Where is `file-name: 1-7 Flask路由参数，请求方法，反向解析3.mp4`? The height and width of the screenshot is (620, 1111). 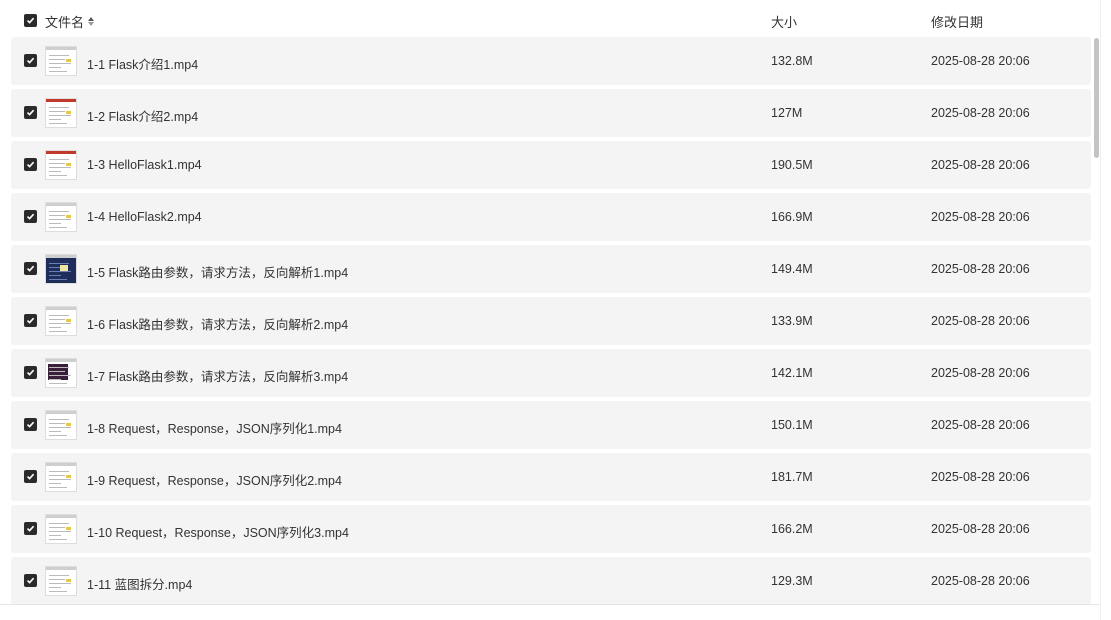
file-name: 1-7 Flask路由参数，请求方法，反向解析3.mp4 is located at coordinates (217, 375).